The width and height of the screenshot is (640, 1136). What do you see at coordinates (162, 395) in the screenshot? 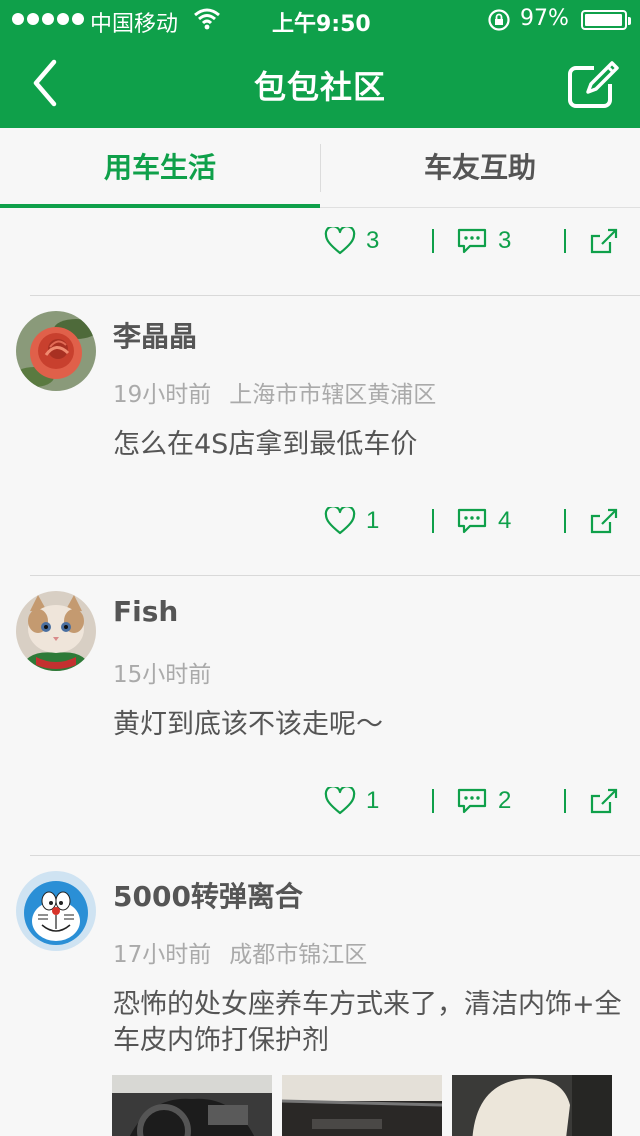
I see `post-time: 19小时前` at bounding box center [162, 395].